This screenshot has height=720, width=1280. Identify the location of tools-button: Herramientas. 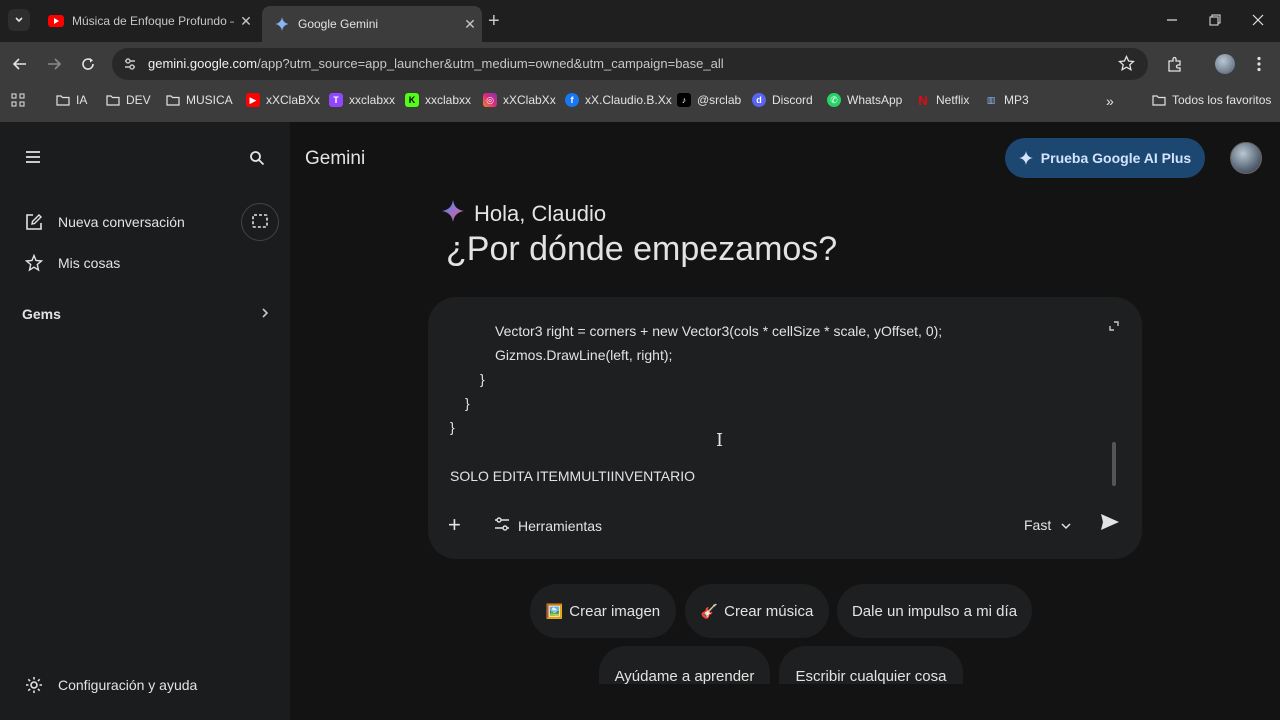
(548, 525).